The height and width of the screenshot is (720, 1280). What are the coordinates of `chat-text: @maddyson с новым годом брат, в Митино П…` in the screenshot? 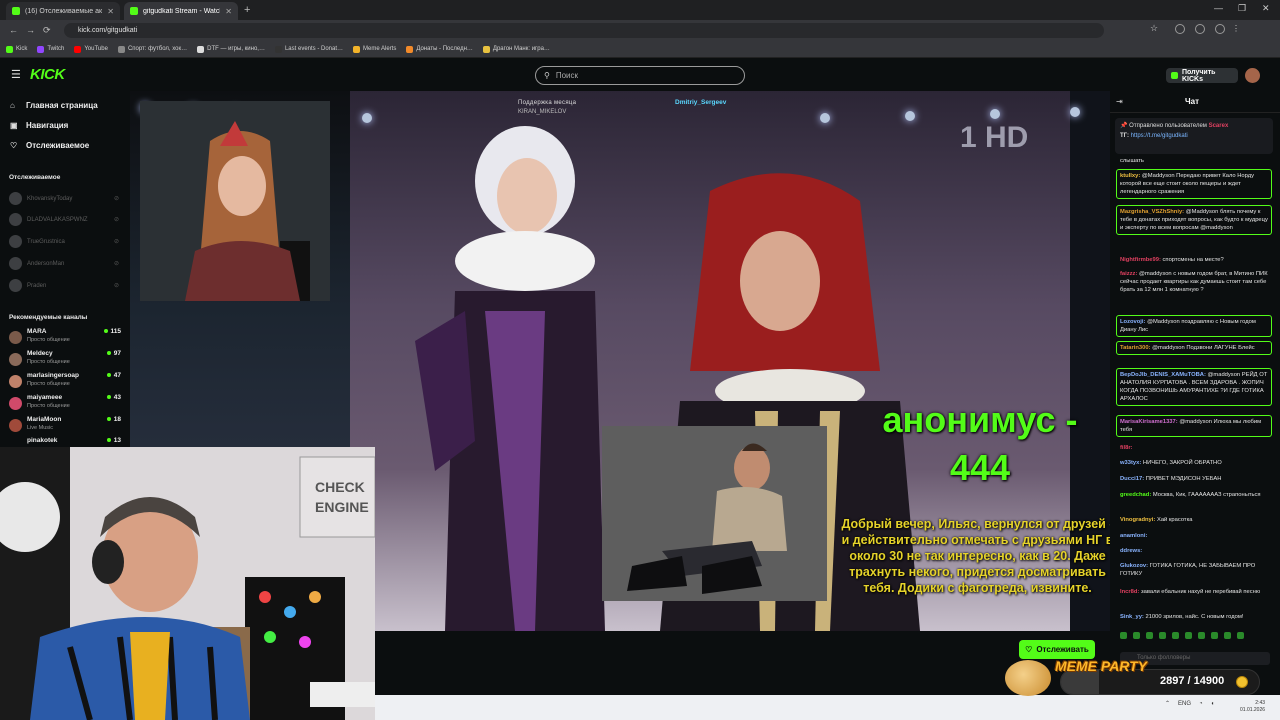 It's located at (1194, 282).